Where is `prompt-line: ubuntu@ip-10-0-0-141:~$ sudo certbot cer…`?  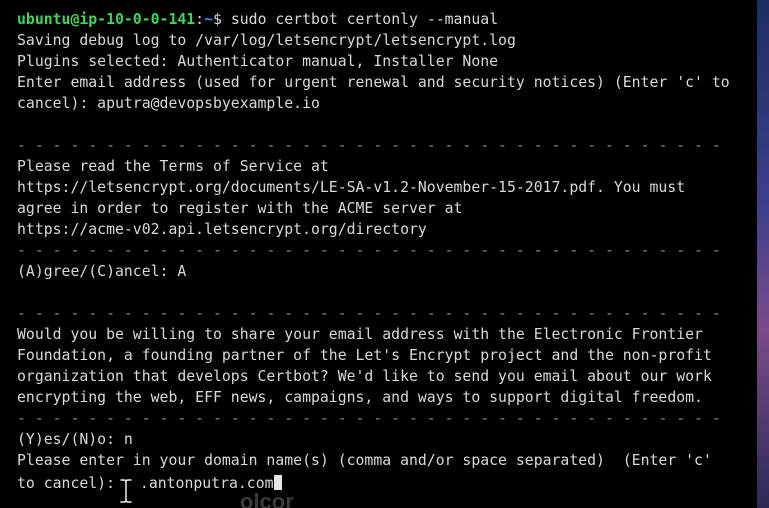
prompt-line: ubuntu@ip-10-0-0-141:~$ sudo certbot cer… is located at coordinates (257, 19).